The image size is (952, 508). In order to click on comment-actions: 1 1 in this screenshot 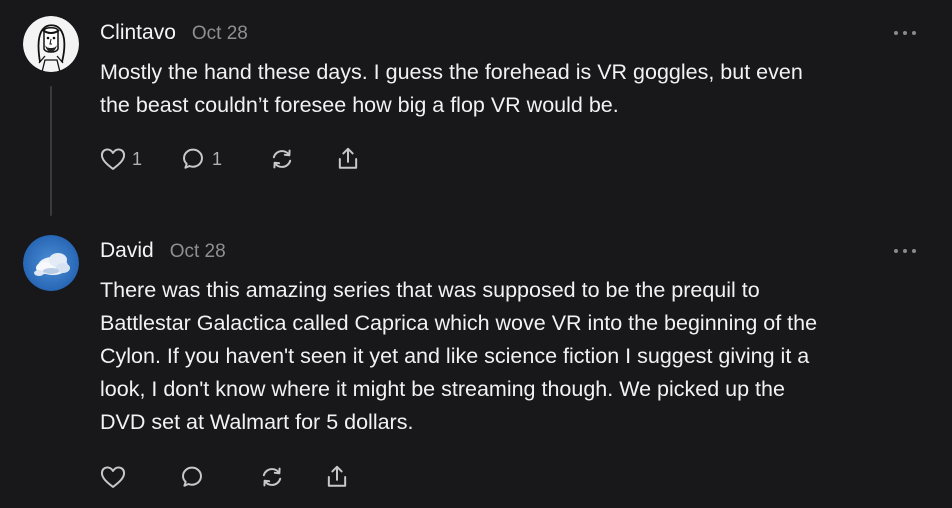, I will do `click(230, 159)`.